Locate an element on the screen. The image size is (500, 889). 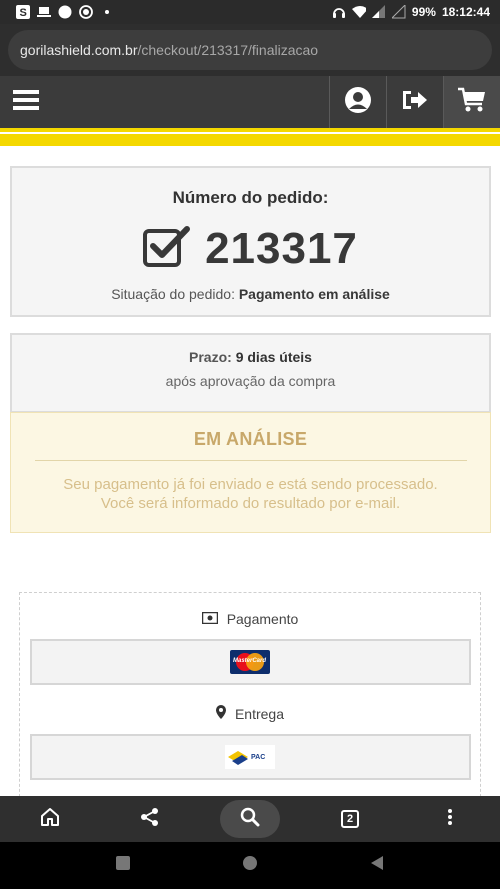
account-button is located at coordinates (357, 102).